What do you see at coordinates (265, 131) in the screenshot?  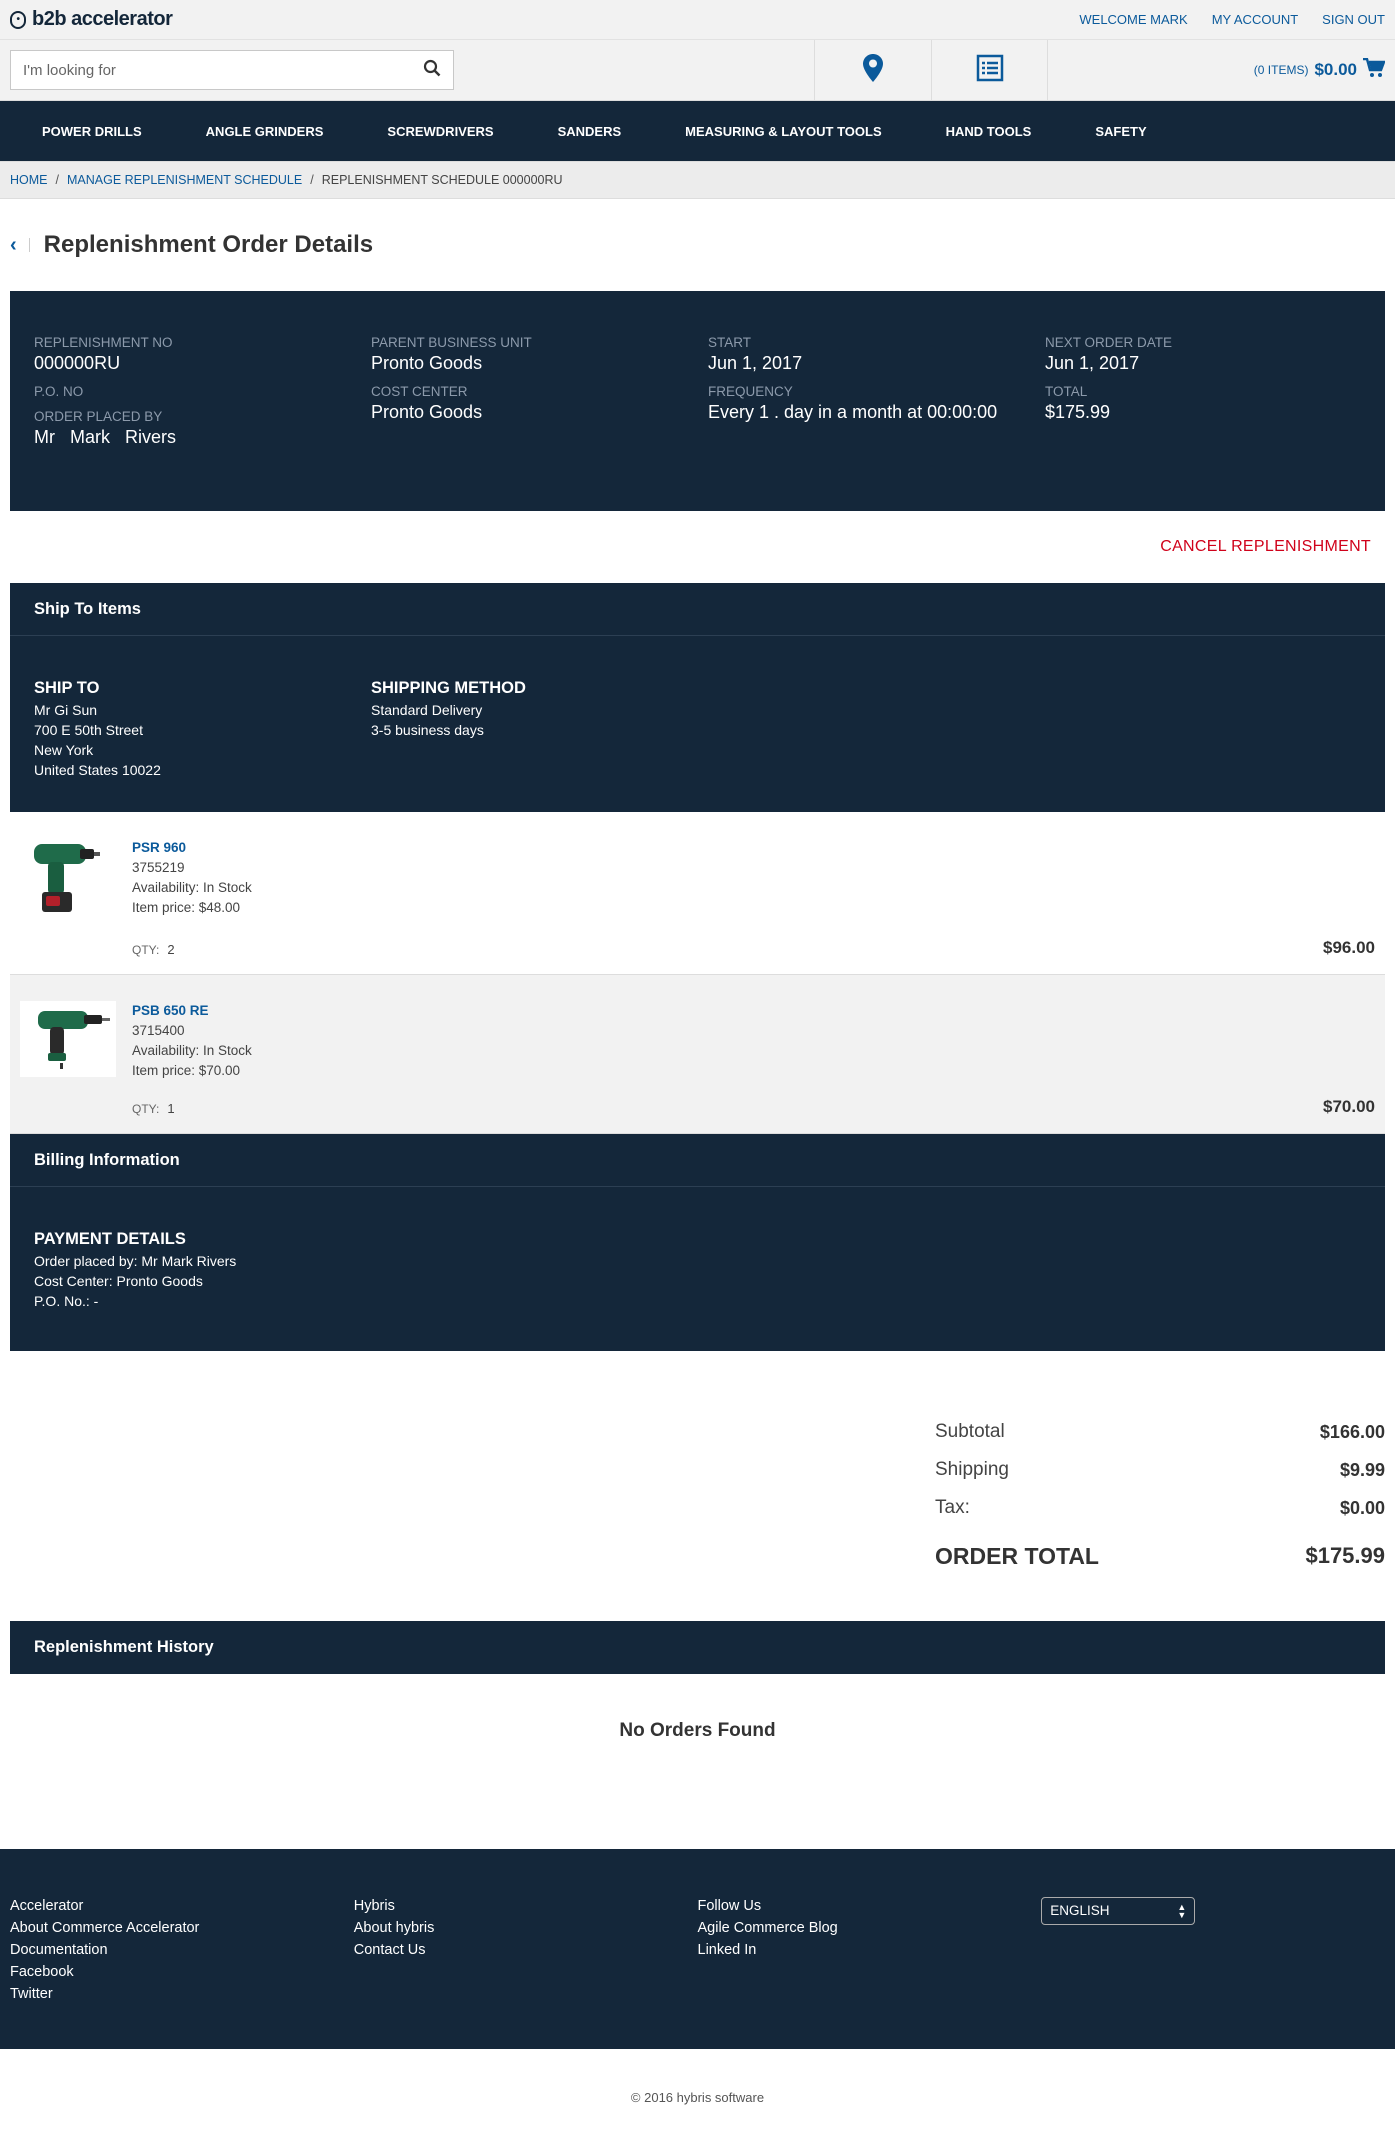 I see `nav-angle-grinders: ANGLE GRINDERS` at bounding box center [265, 131].